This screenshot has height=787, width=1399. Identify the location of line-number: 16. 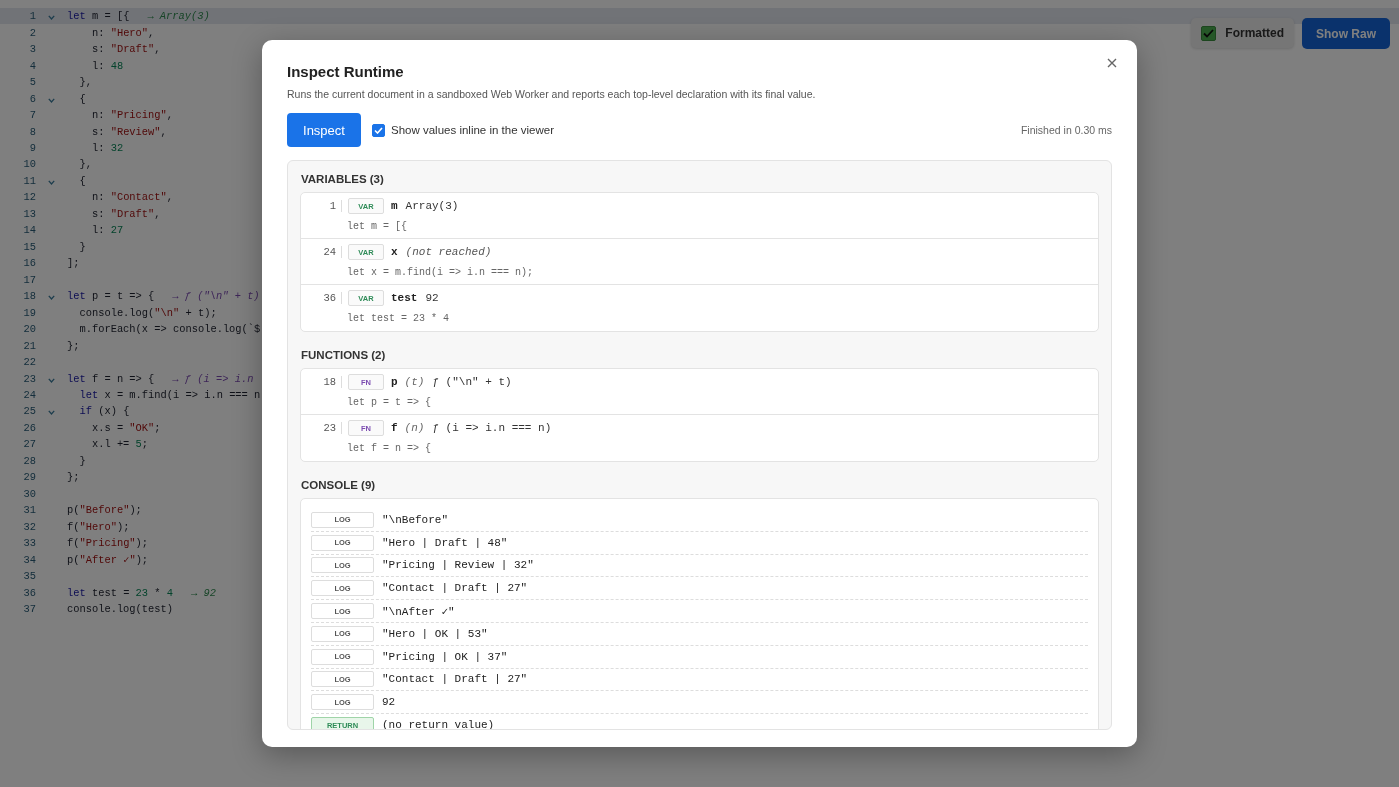
(29, 263).